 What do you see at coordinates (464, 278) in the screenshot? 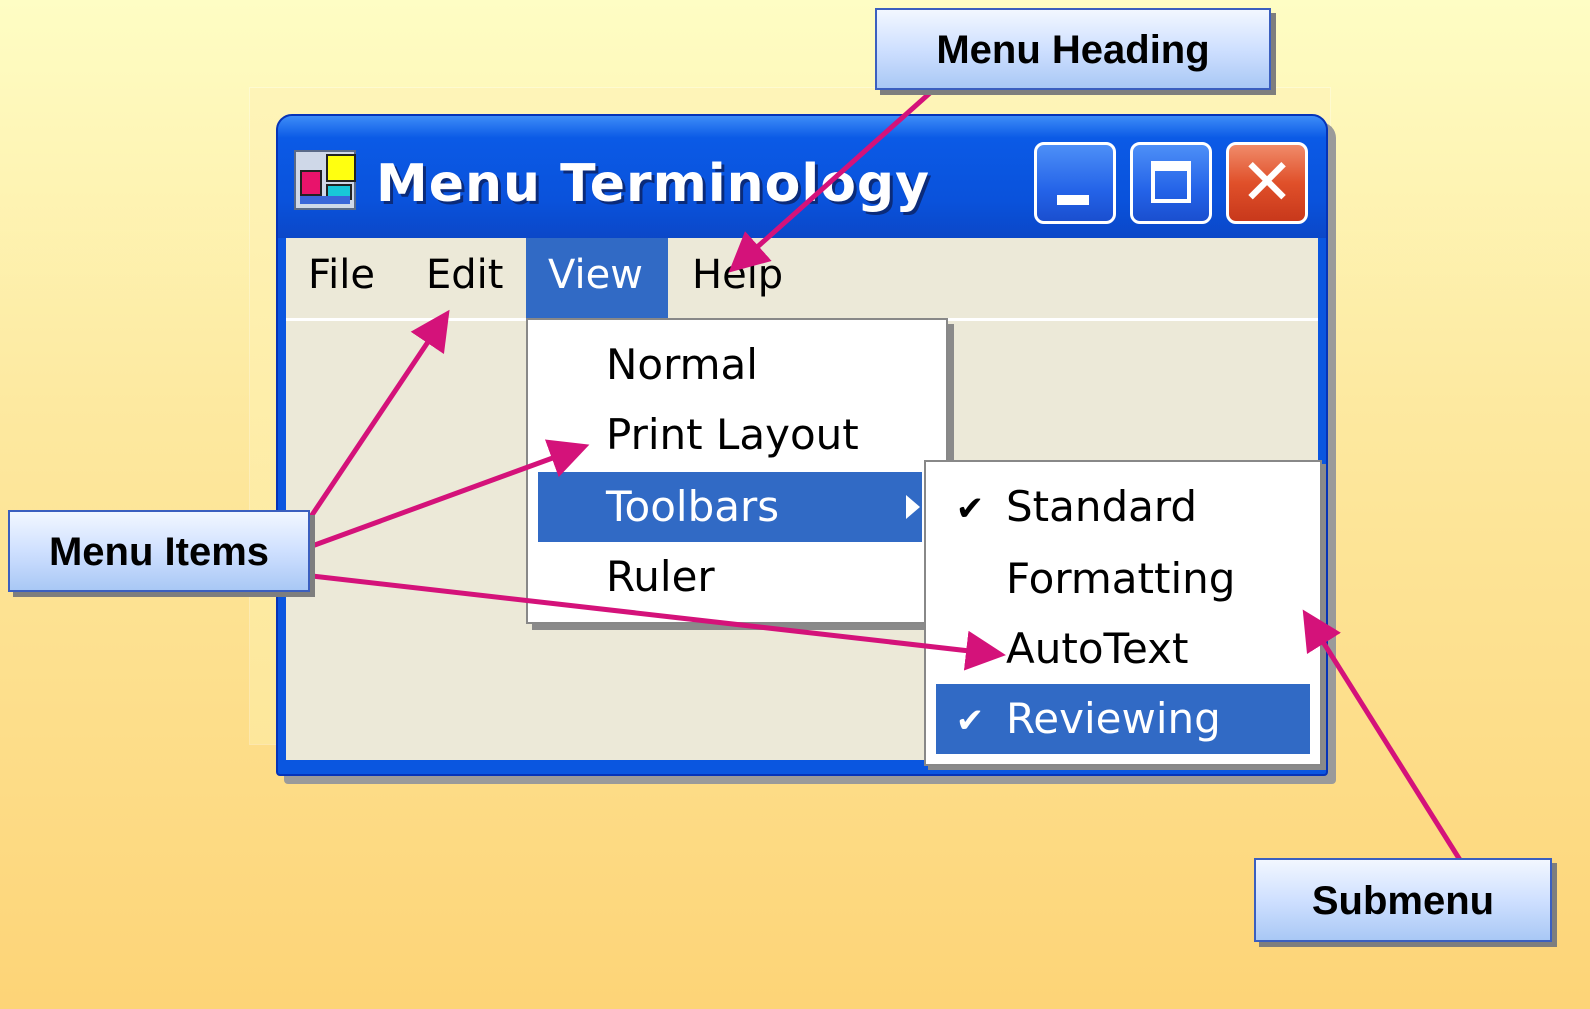
I see `menu-edit: Edit` at bounding box center [464, 278].